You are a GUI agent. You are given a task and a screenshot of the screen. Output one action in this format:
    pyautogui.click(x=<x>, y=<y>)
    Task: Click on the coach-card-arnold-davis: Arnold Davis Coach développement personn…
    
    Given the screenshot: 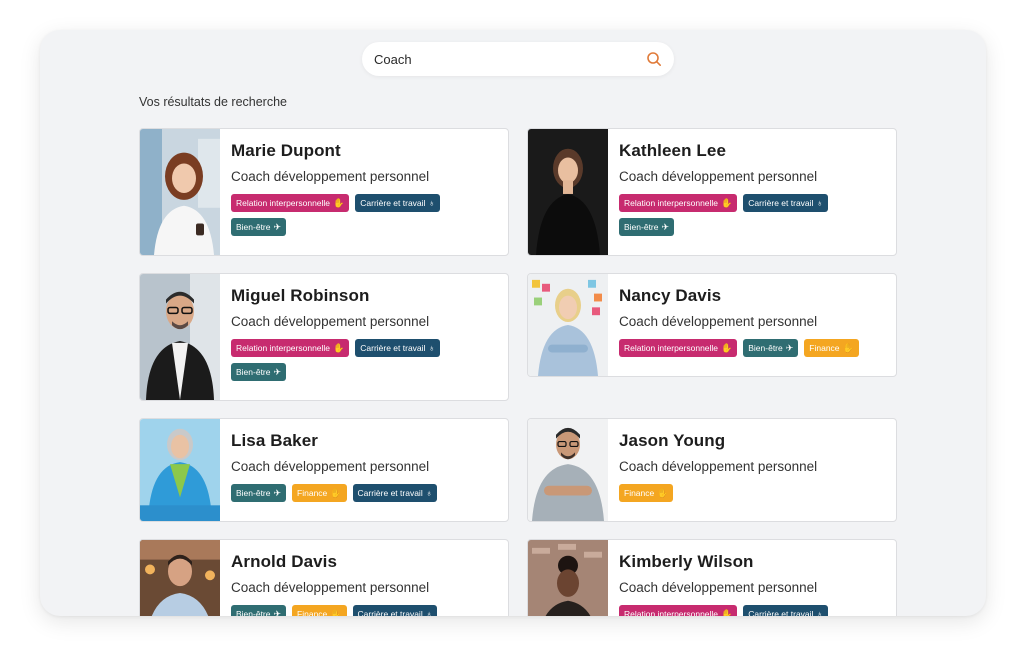 What is the action you would take?
    pyautogui.click(x=324, y=577)
    